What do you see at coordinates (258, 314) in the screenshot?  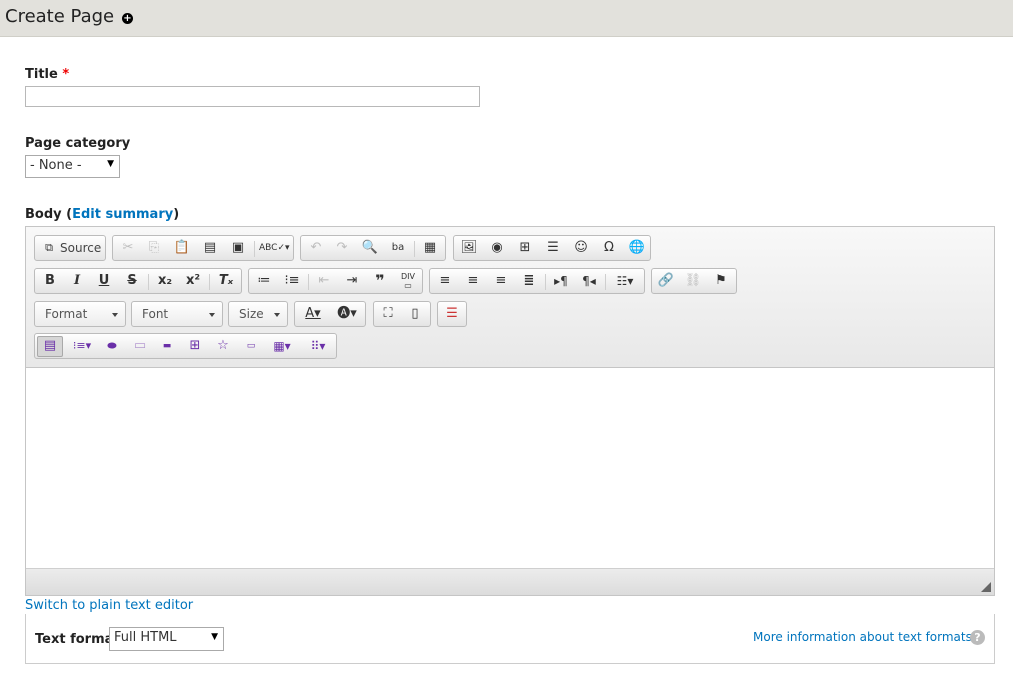 I see `size-dropdown: Size` at bounding box center [258, 314].